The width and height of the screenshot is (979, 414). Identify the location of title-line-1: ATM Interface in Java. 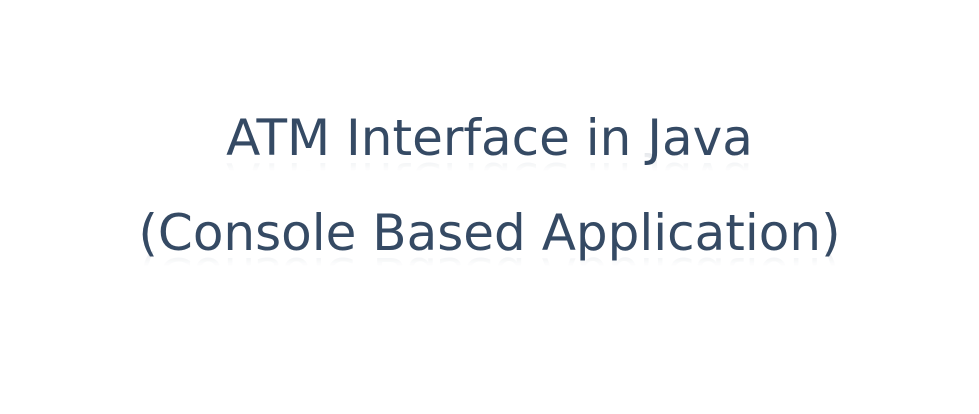
(489, 138).